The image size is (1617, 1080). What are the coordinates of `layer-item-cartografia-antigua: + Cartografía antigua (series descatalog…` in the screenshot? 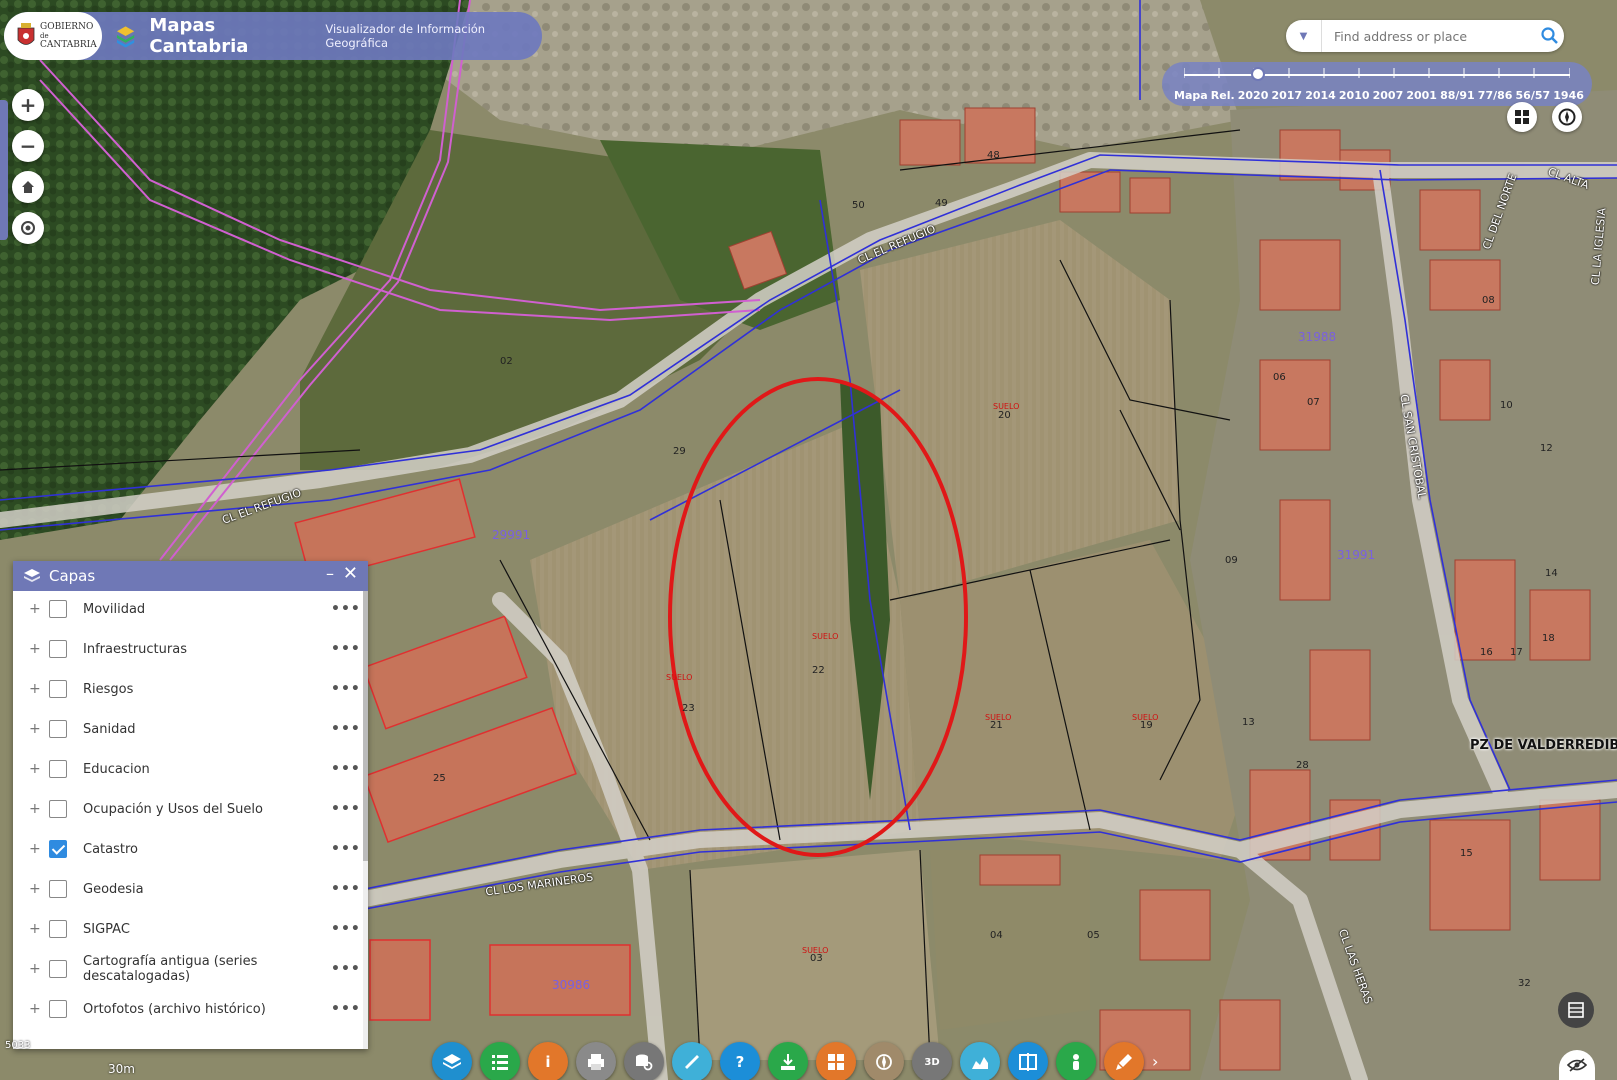 It's located at (188, 969).